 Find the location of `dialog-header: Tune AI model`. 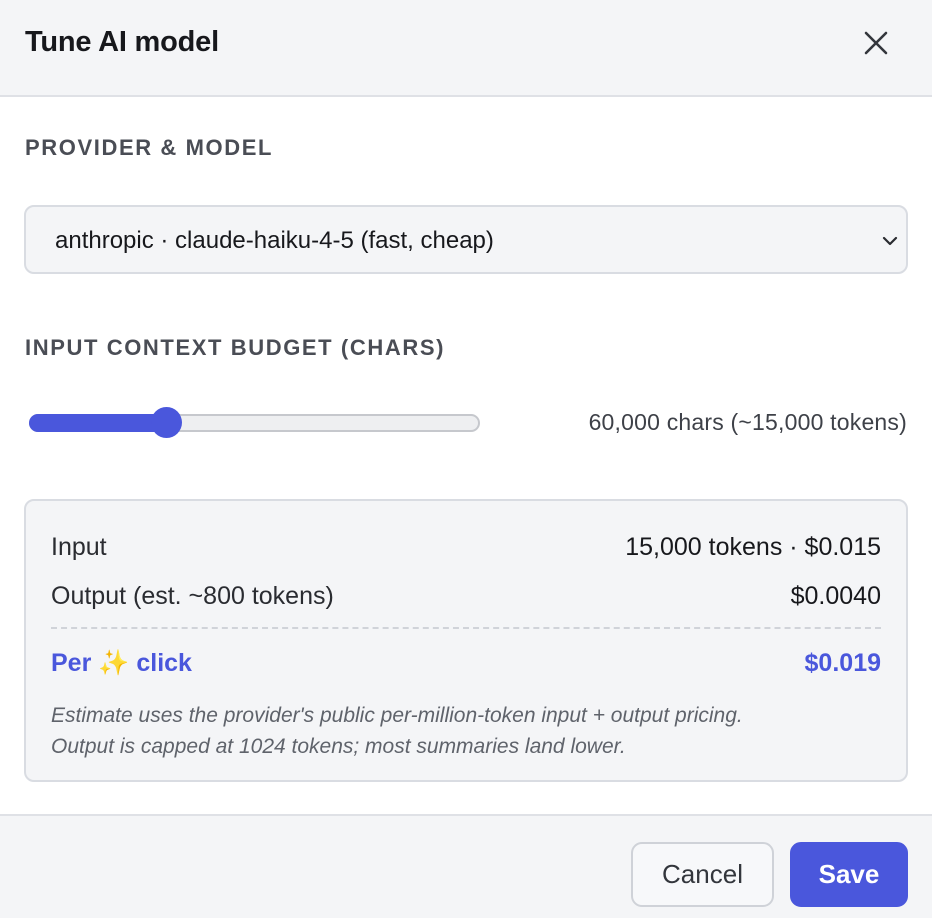

dialog-header: Tune AI model is located at coordinates (466, 48).